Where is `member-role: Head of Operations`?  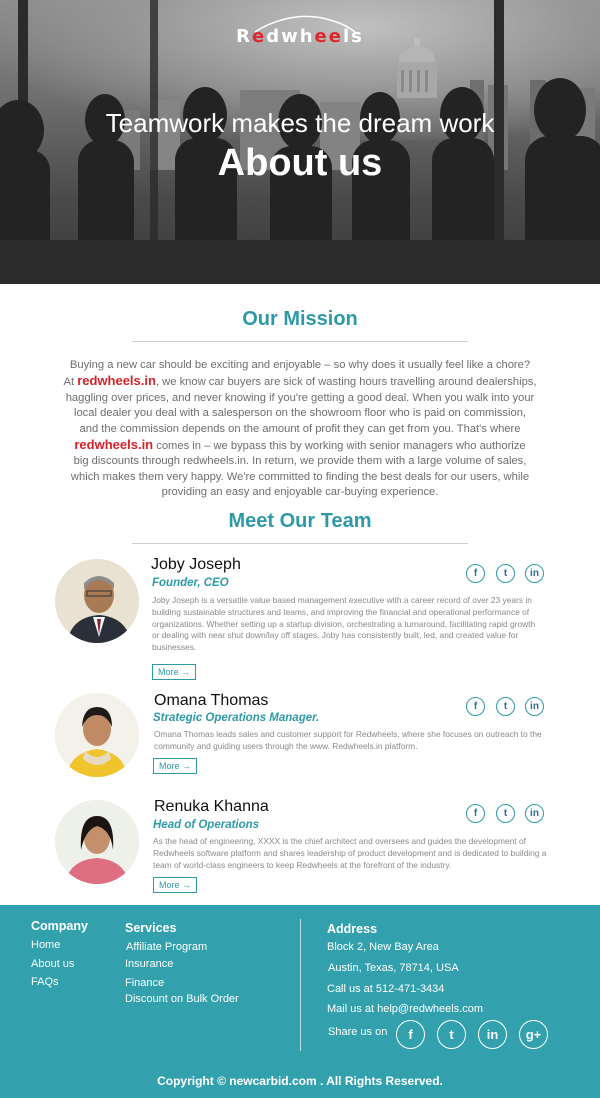
member-role: Head of Operations is located at coordinates (206, 825).